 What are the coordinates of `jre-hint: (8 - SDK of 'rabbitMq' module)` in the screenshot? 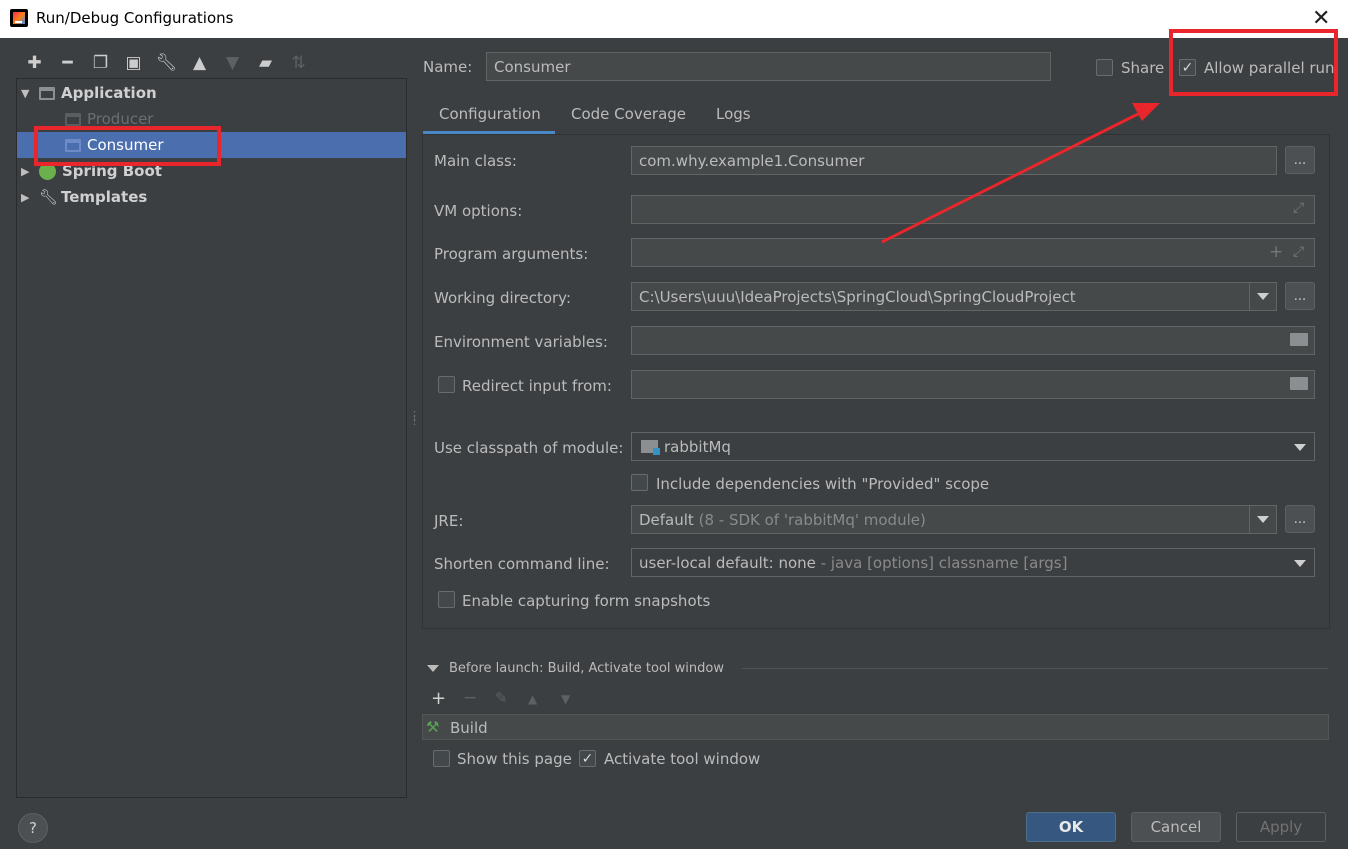 It's located at (812, 519).